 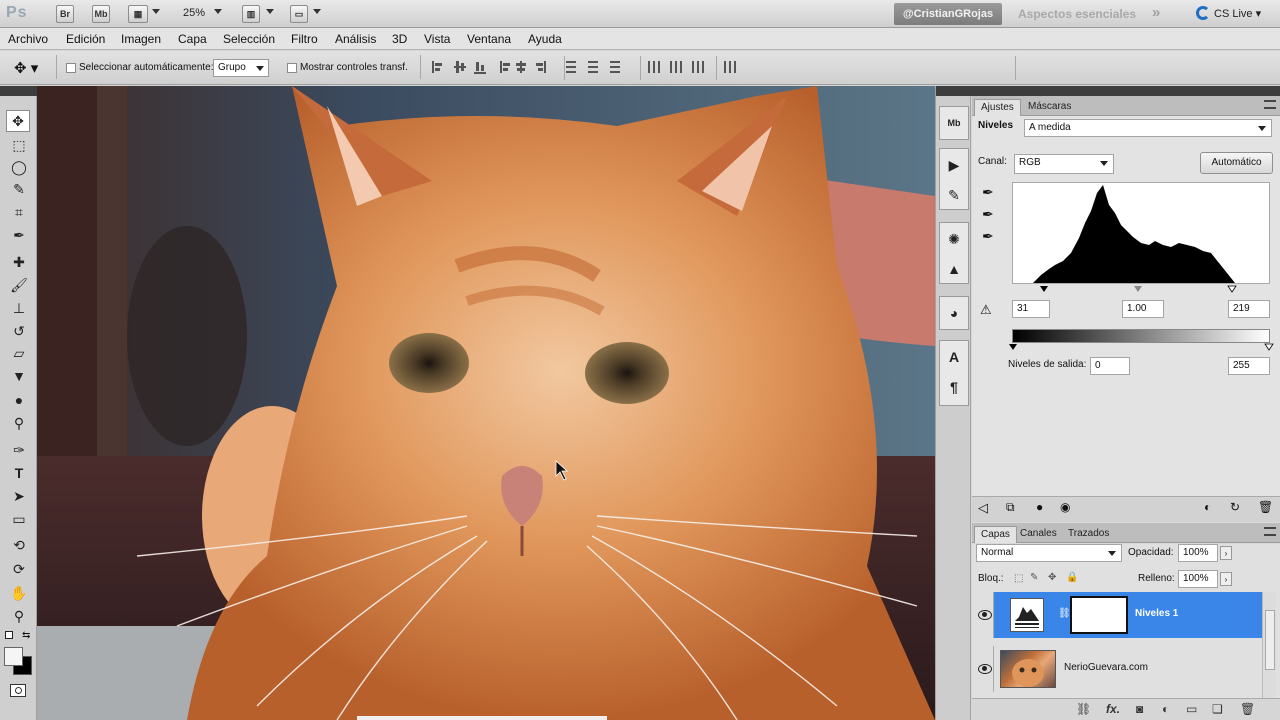 I want to click on shadow-slider, so click(x=1044, y=289).